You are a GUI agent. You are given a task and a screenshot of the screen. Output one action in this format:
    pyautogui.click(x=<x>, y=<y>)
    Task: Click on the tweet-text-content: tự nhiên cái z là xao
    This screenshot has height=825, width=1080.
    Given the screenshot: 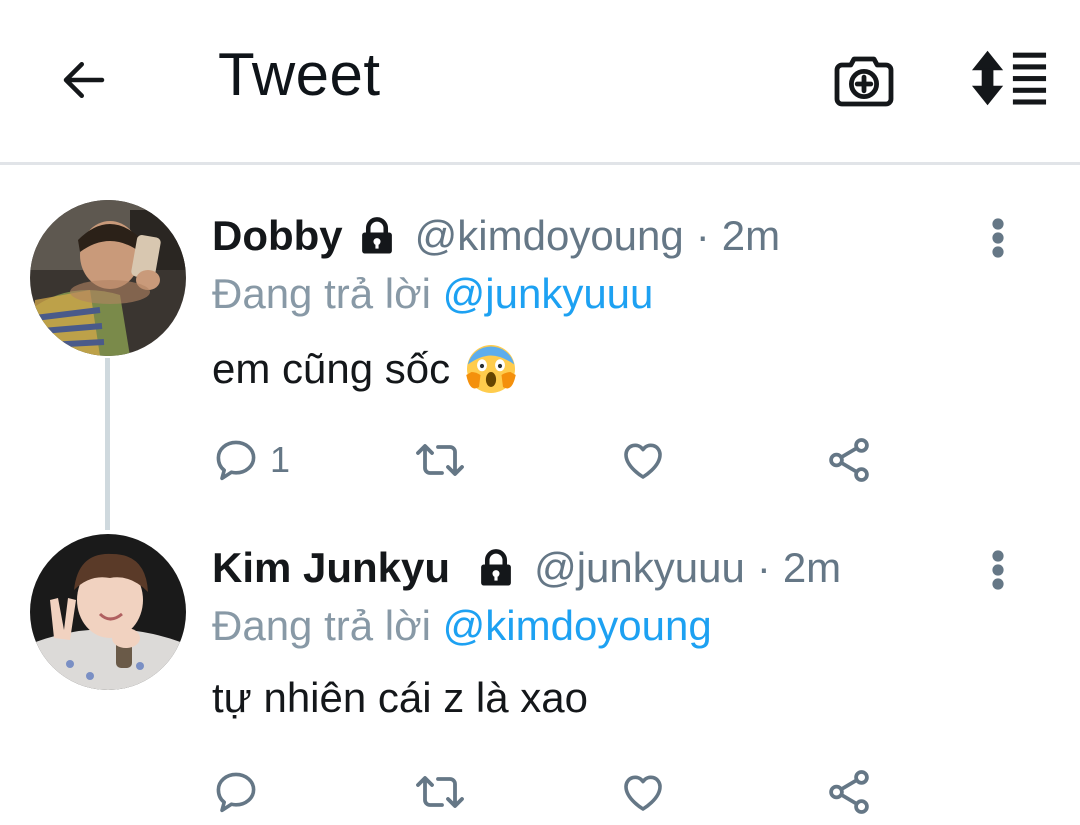 What is the action you would take?
    pyautogui.click(x=400, y=697)
    